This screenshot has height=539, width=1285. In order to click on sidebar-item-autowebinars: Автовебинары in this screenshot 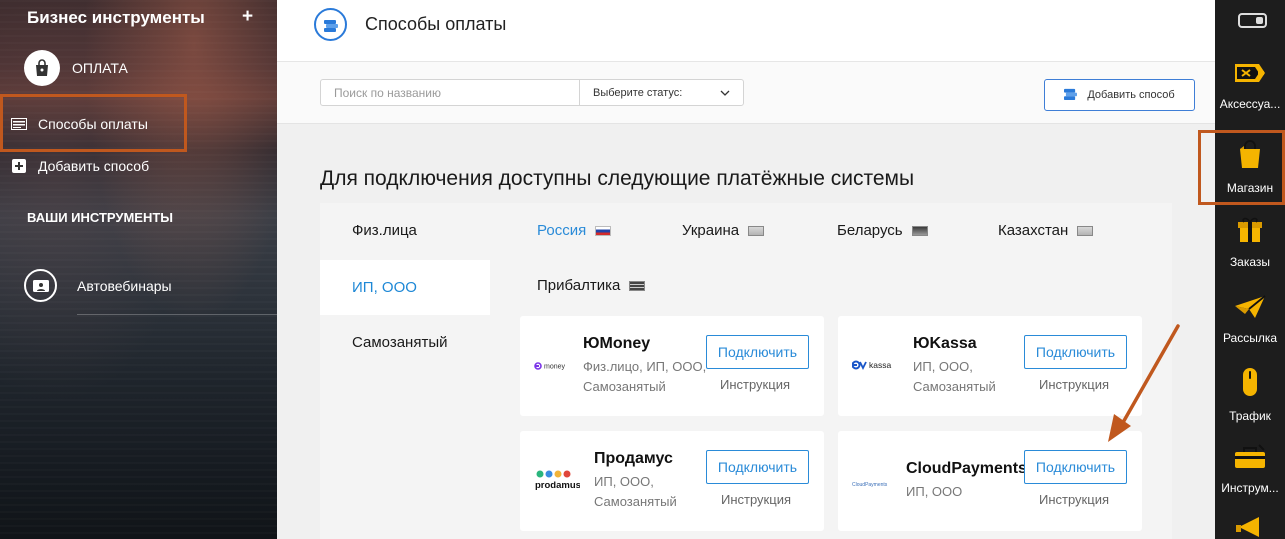, I will do `click(98, 285)`.